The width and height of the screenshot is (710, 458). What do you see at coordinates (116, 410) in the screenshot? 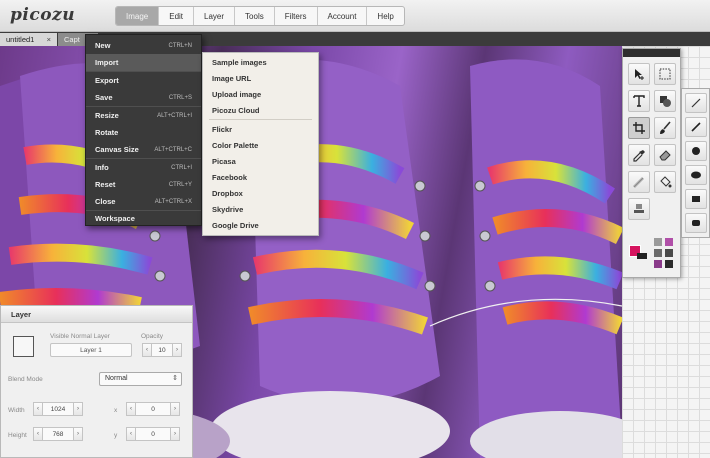
I see `x-label: x` at bounding box center [116, 410].